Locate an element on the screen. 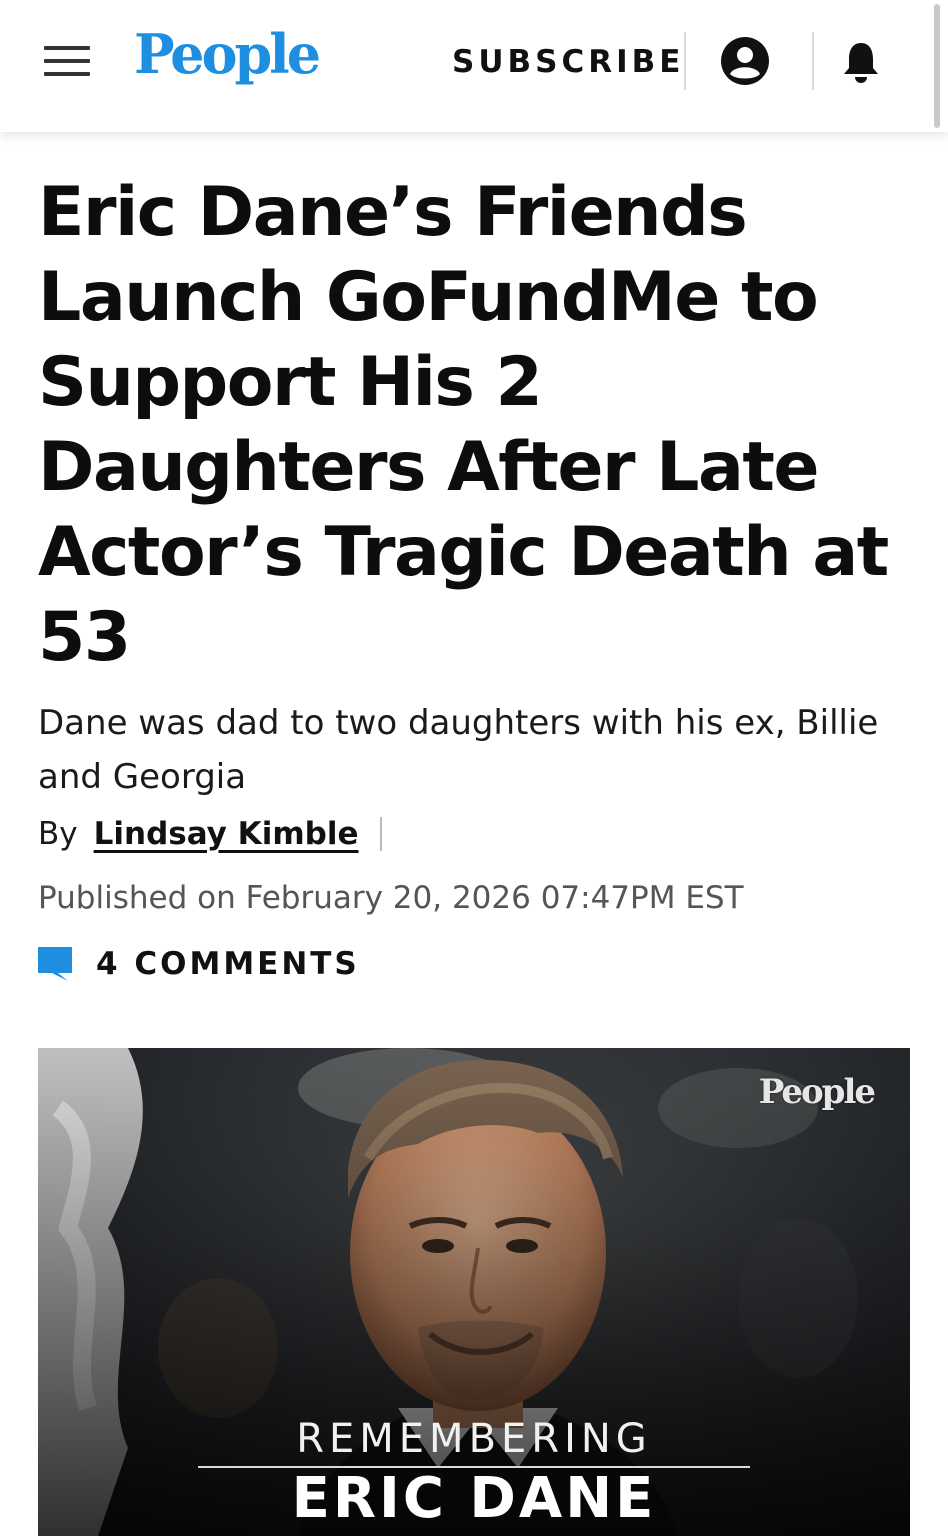 The height and width of the screenshot is (1536, 948). comments-link: 4 COMMENTS is located at coordinates (199, 964).